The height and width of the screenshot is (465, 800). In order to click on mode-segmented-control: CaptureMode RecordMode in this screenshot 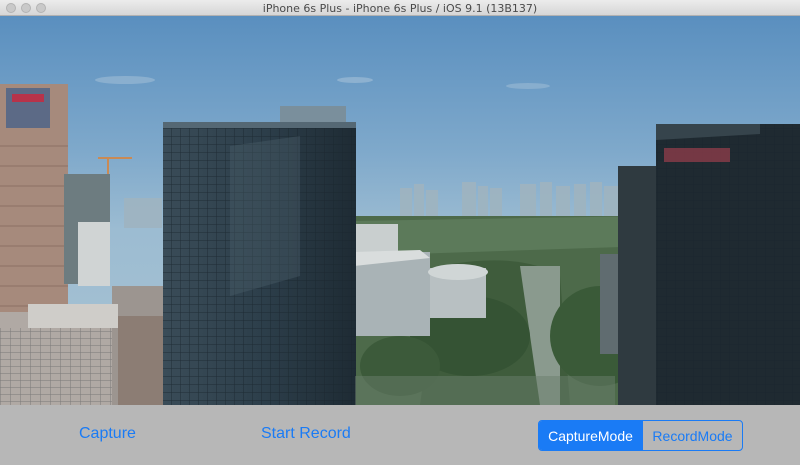, I will do `click(640, 435)`.